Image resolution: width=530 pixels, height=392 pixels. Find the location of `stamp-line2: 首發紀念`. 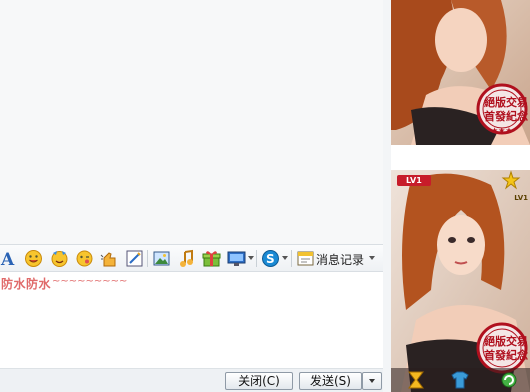

stamp-line2: 首發紀念 is located at coordinates (506, 116).